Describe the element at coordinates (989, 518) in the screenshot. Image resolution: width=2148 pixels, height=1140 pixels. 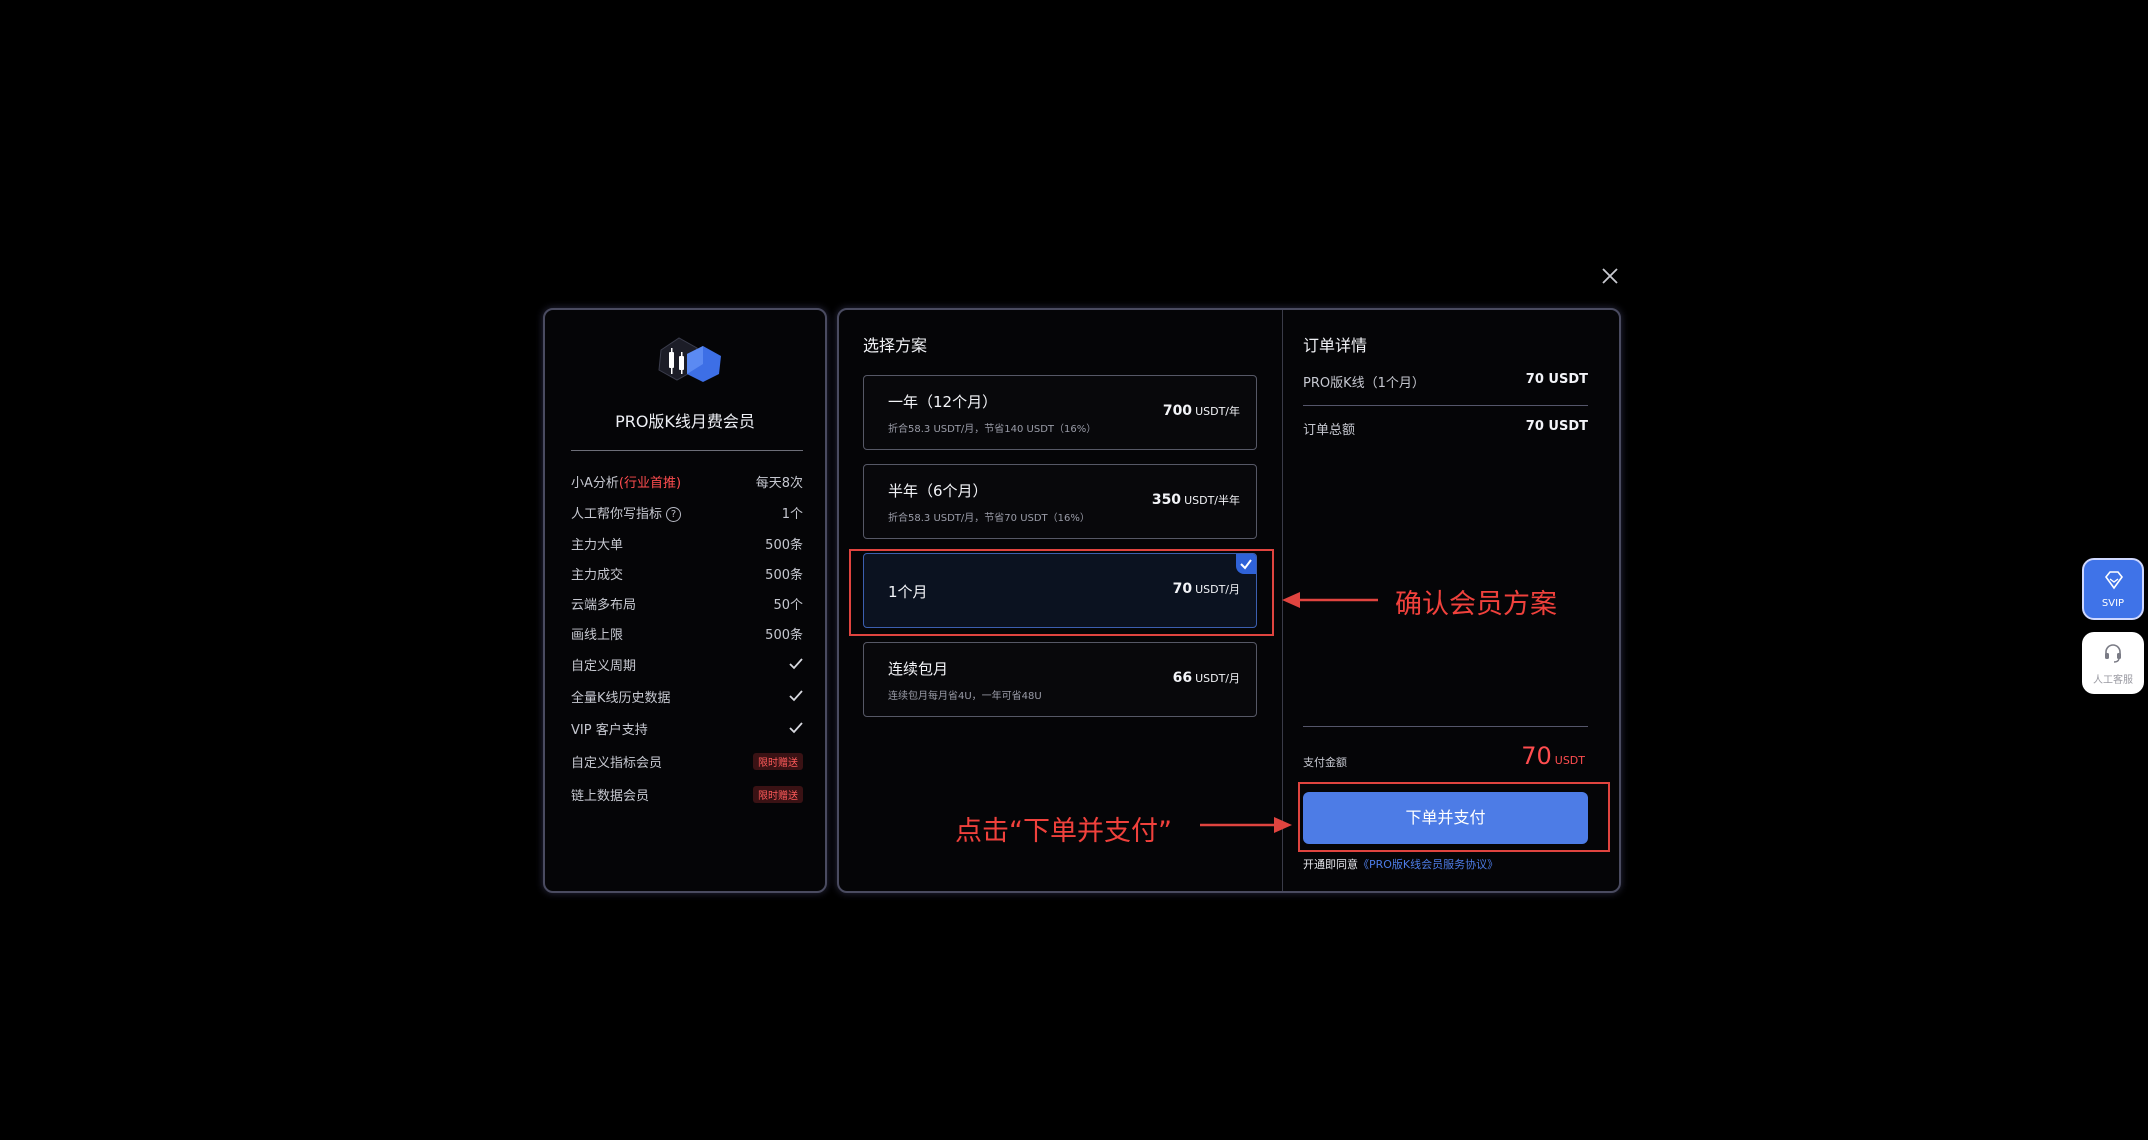
I see `plan-subtitle: 折合58.3 USDT/月，节省70 USDT（16%）` at that location.